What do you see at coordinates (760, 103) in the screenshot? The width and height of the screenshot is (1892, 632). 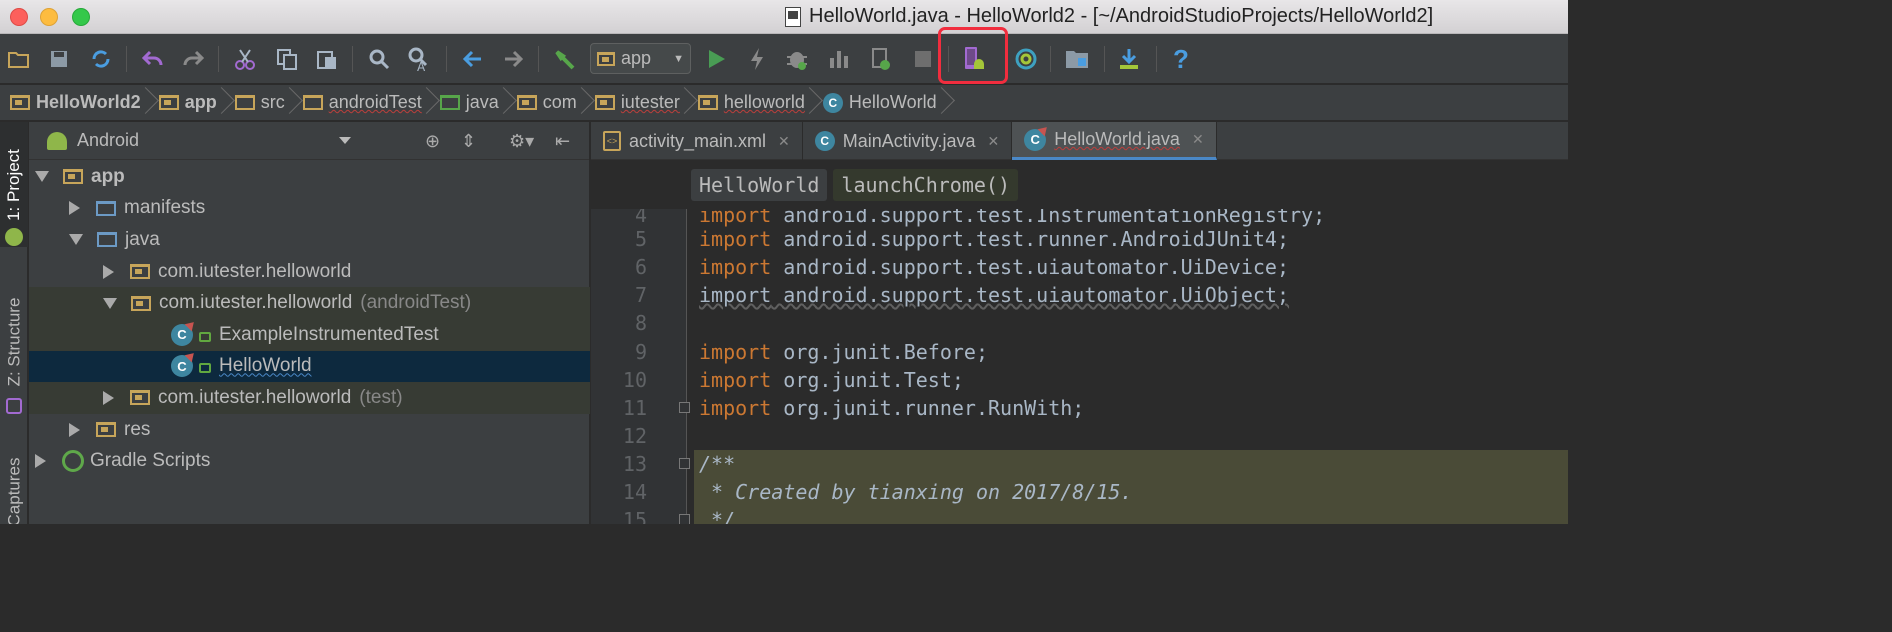 I see `breadcrumb-helloworld-package: helloworld` at bounding box center [760, 103].